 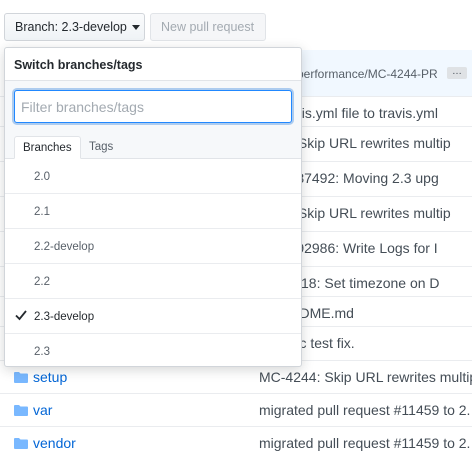 I want to click on commit-branch-link: performance/MC-4244-PR, so click(x=367, y=74).